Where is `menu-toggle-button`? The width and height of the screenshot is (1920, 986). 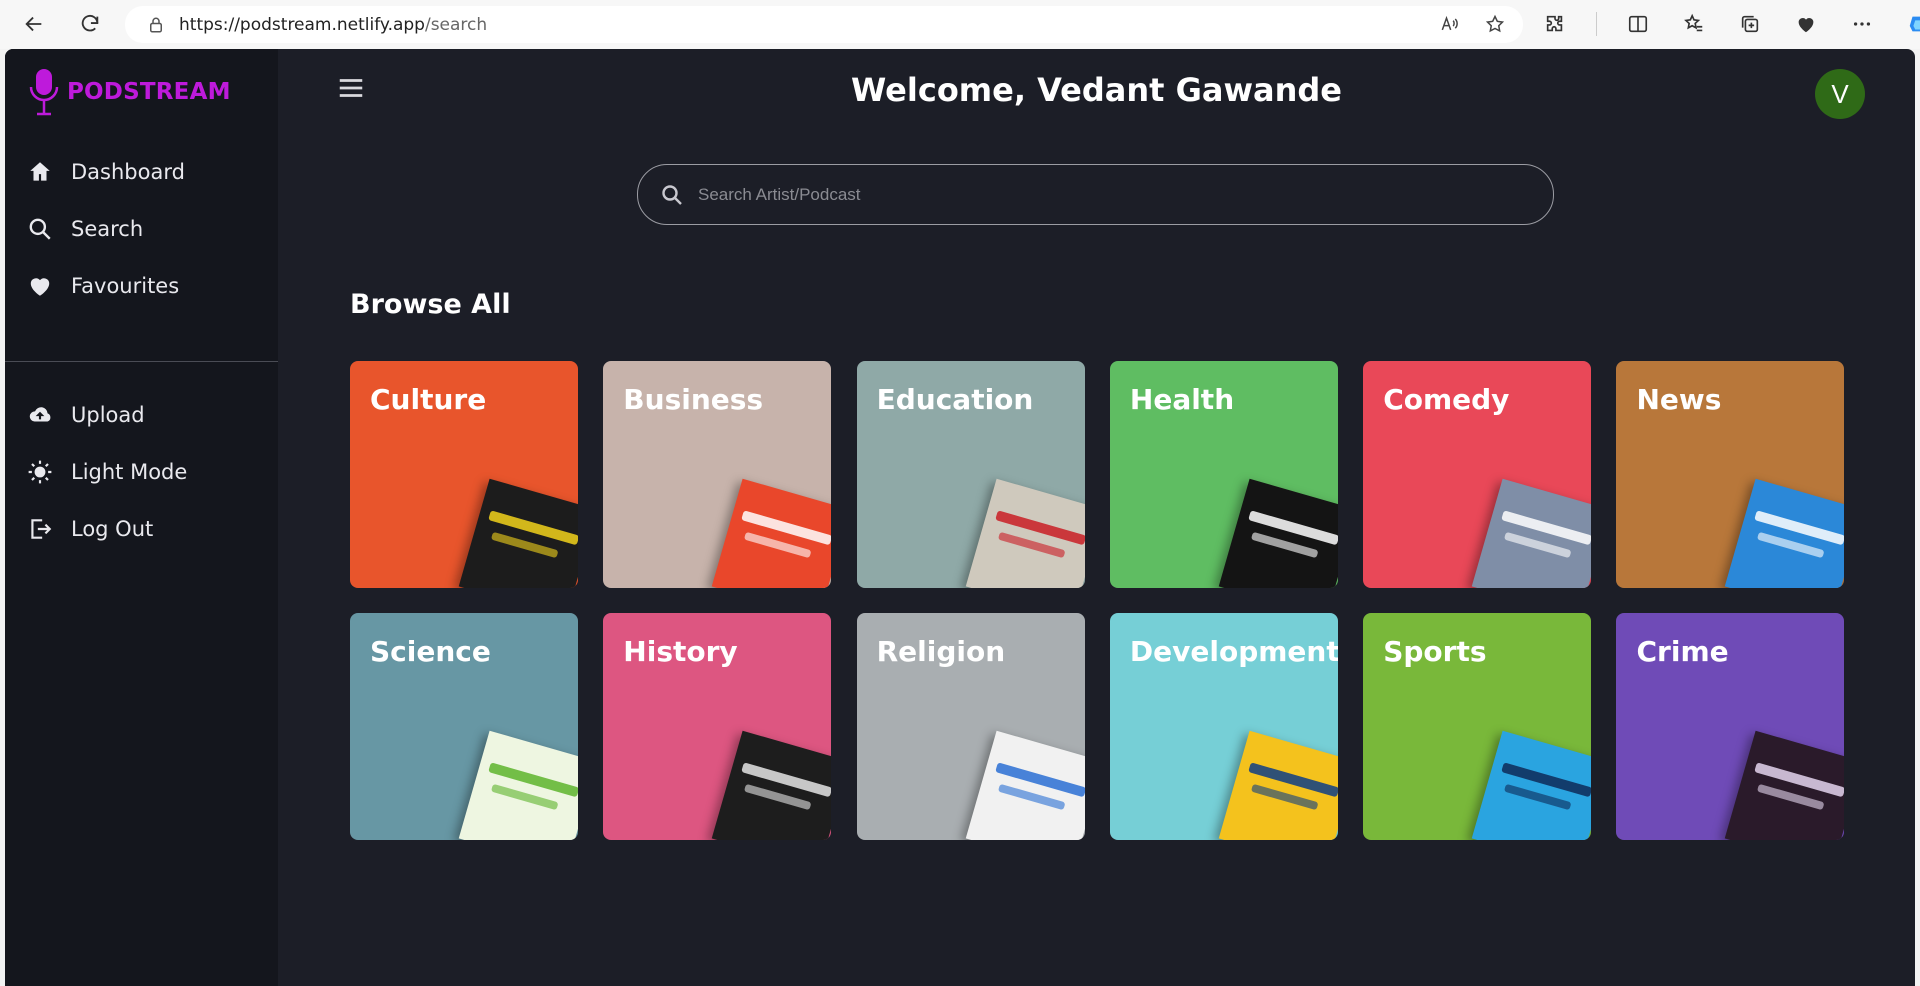 menu-toggle-button is located at coordinates (351, 88).